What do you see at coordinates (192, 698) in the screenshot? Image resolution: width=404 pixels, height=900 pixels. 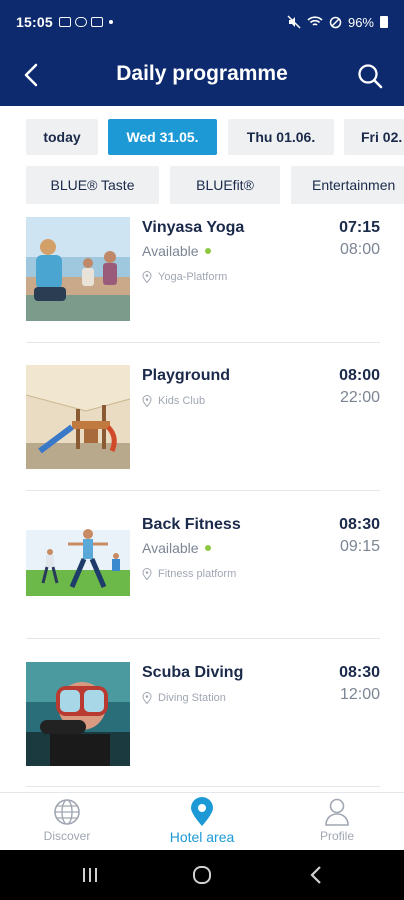 I see `location-label: Diving Station` at bounding box center [192, 698].